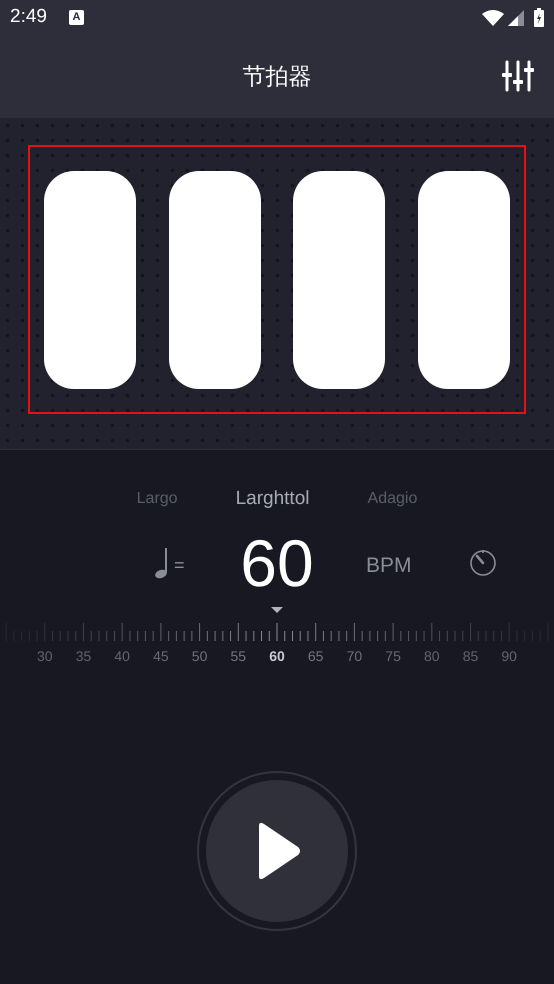  I want to click on ruler-label: 85, so click(471, 656).